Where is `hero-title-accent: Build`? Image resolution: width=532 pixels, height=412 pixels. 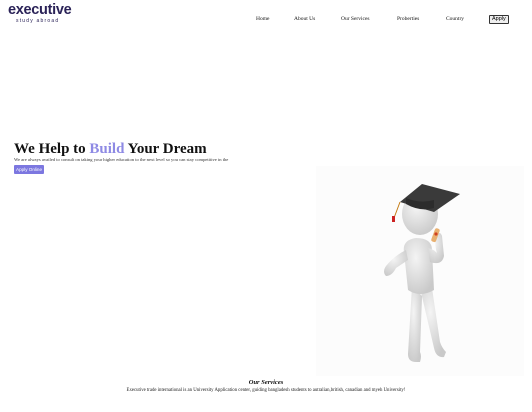
hero-title-accent: Build is located at coordinates (107, 149).